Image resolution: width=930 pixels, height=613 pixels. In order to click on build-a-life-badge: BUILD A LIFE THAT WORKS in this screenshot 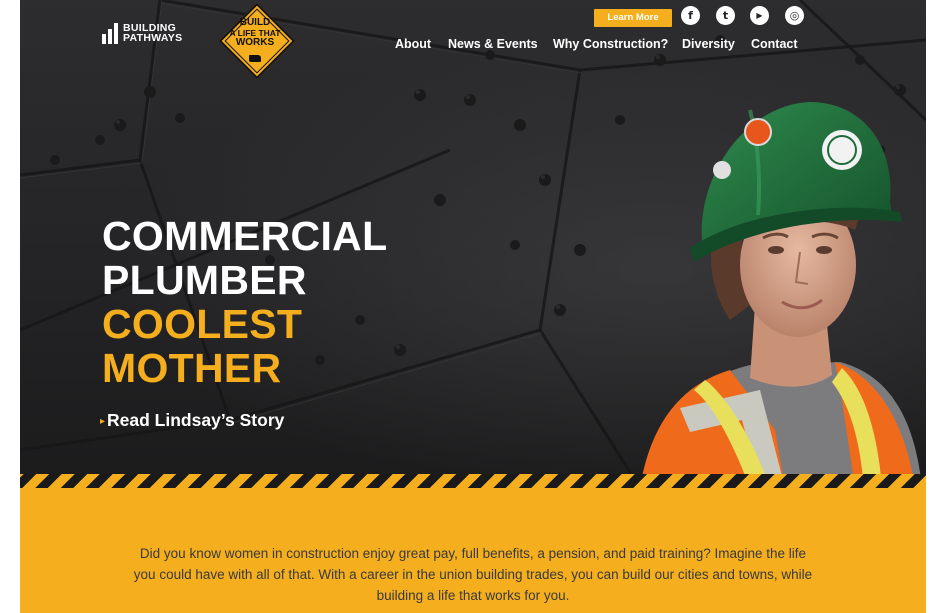, I will do `click(255, 41)`.